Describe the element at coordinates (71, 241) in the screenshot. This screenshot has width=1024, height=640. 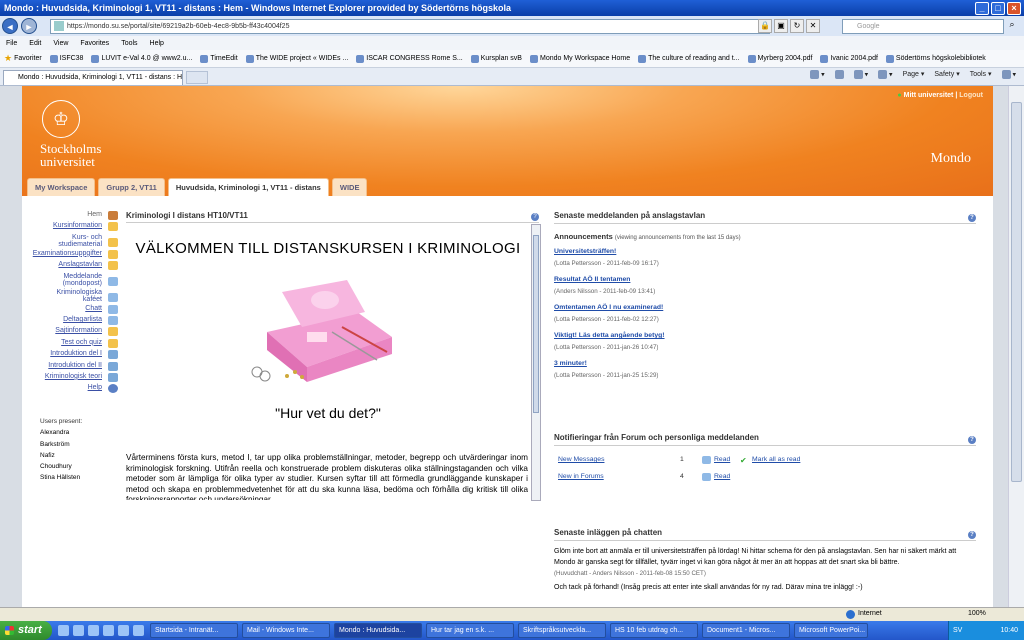
I see `sidebar-item-kursmaterial: Kurs- och studiematerial` at that location.